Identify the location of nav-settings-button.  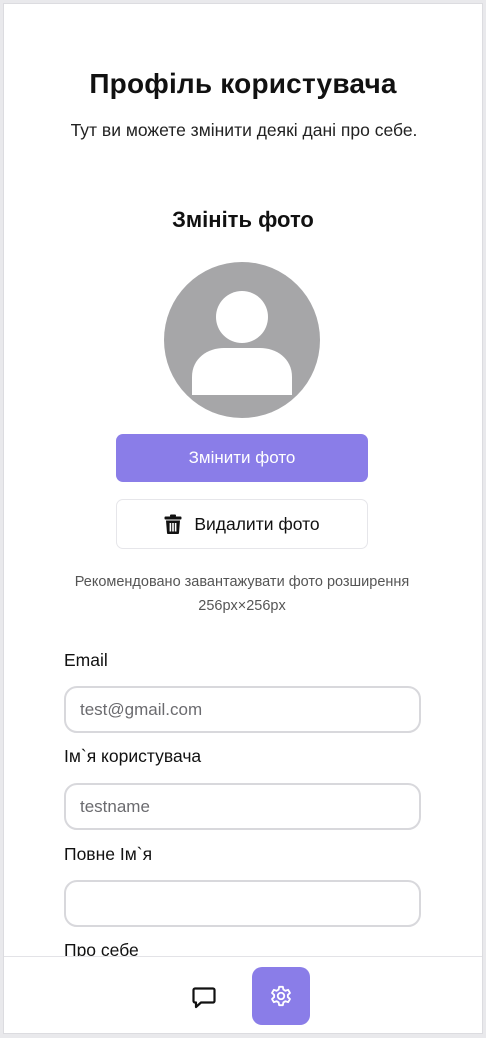
(281, 996).